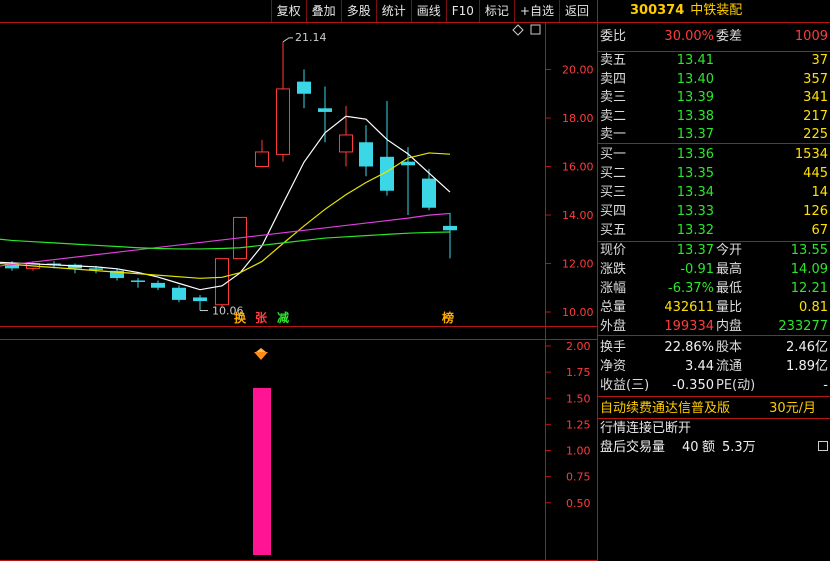 The width and height of the screenshot is (830, 561). Describe the element at coordinates (613, 211) in the screenshot. I see `bid-label: 买四` at that location.